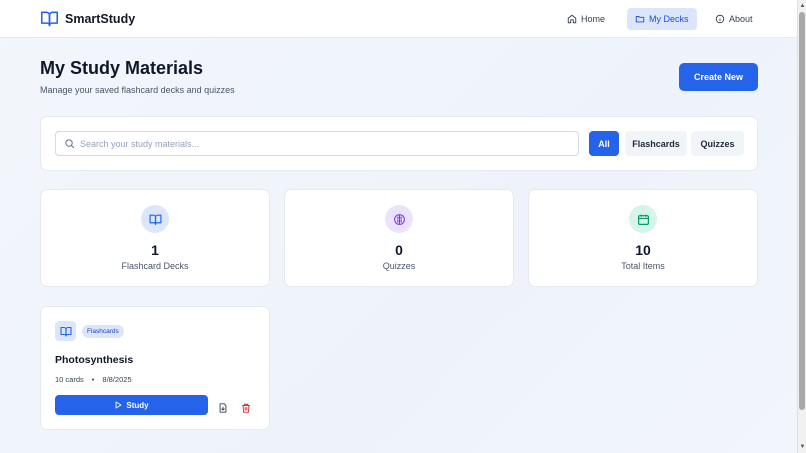 The width and height of the screenshot is (806, 453). What do you see at coordinates (640, 19) in the screenshot?
I see `folder-icon` at bounding box center [640, 19].